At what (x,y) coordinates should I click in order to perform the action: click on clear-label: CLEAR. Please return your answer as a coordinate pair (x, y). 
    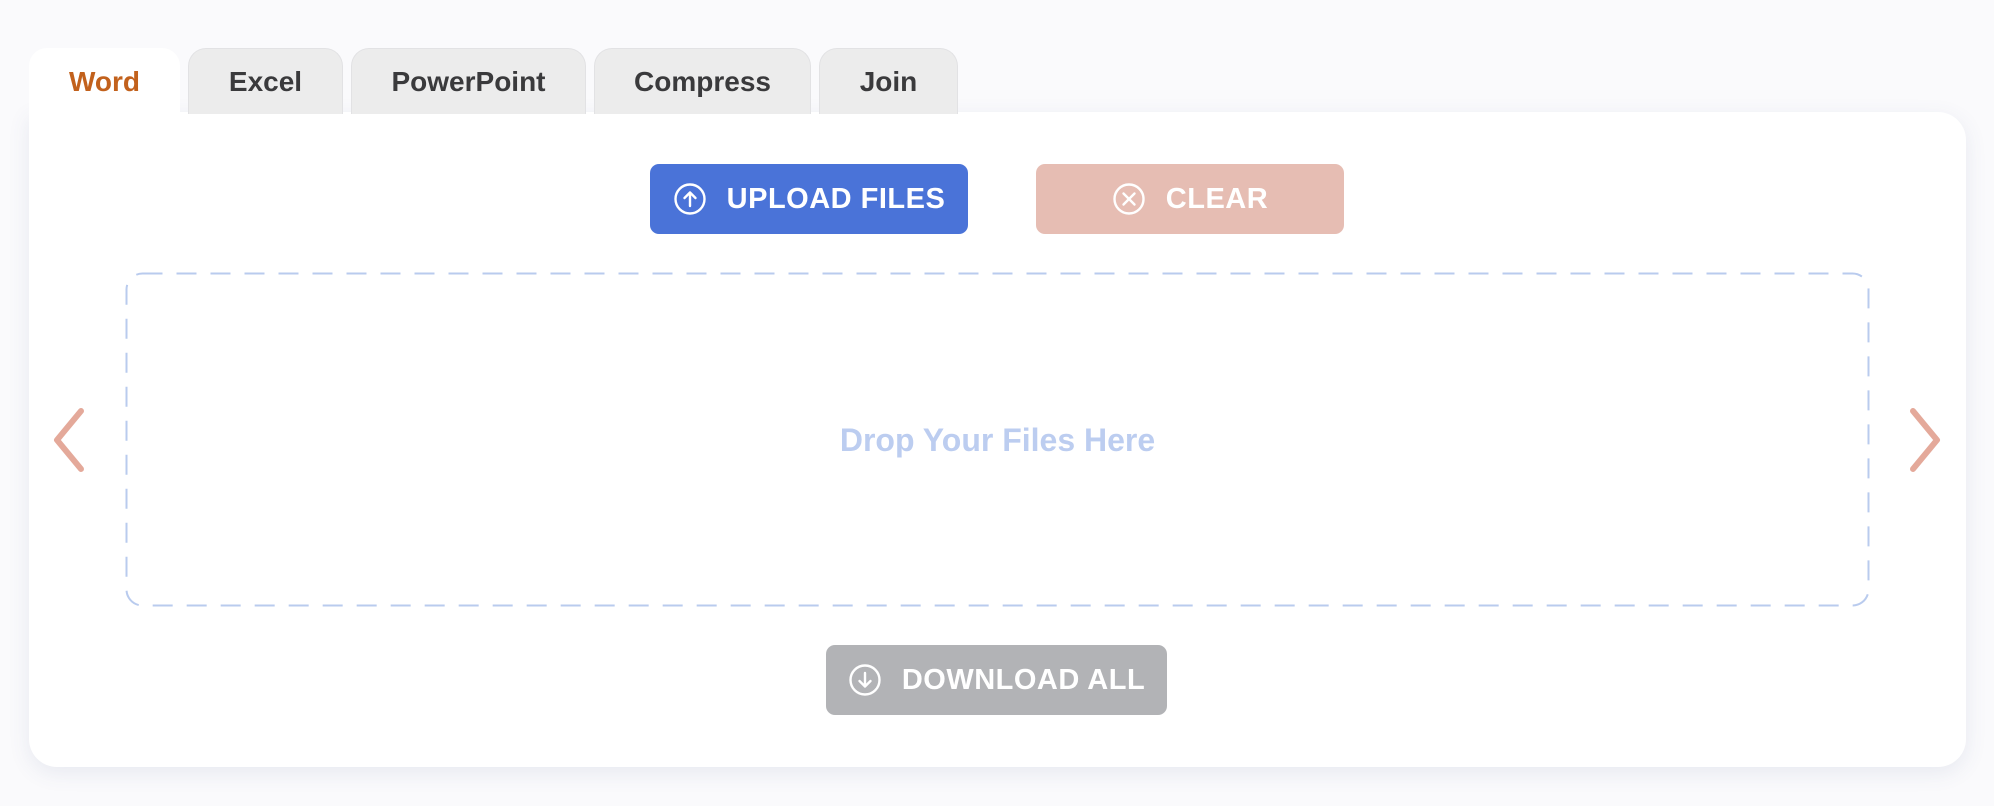
    Looking at the image, I should click on (1217, 198).